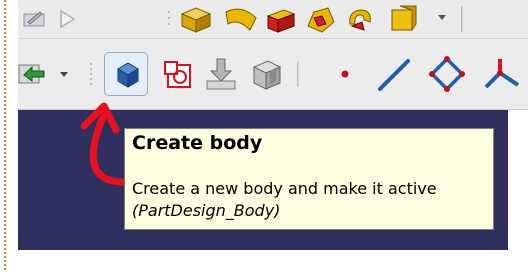 This screenshot has height=279, width=528. What do you see at coordinates (197, 143) in the screenshot?
I see `tooltip-title: Create body` at bounding box center [197, 143].